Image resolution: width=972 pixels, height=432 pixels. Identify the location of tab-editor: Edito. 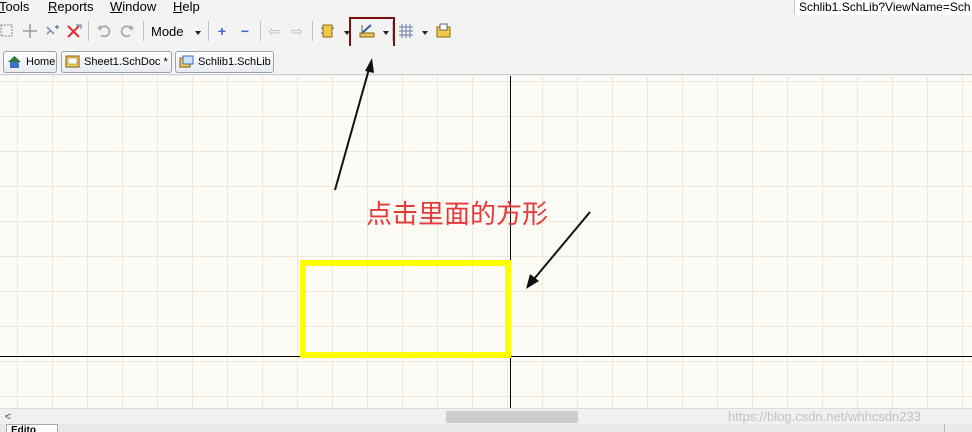
(32, 428).